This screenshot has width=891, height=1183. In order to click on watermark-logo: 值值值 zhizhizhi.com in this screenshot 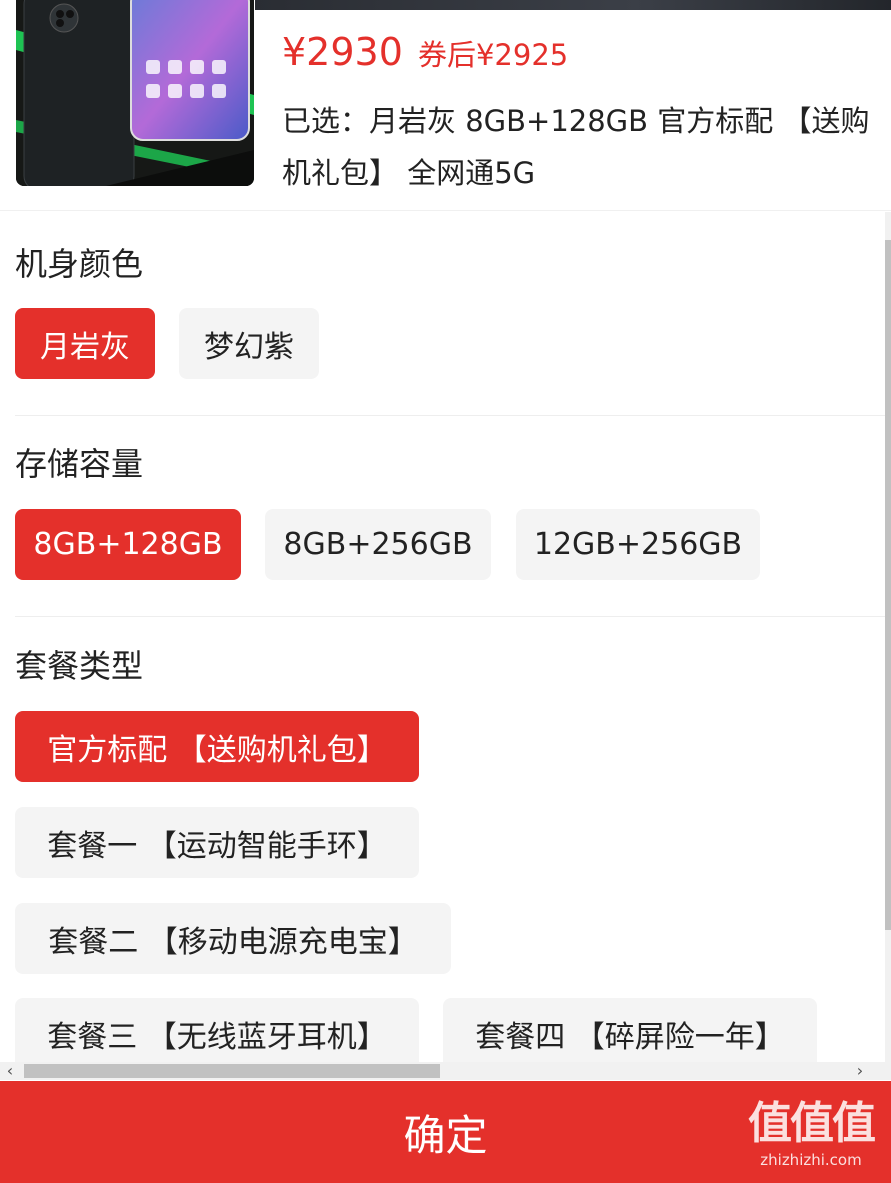, I will do `click(811, 1138)`.